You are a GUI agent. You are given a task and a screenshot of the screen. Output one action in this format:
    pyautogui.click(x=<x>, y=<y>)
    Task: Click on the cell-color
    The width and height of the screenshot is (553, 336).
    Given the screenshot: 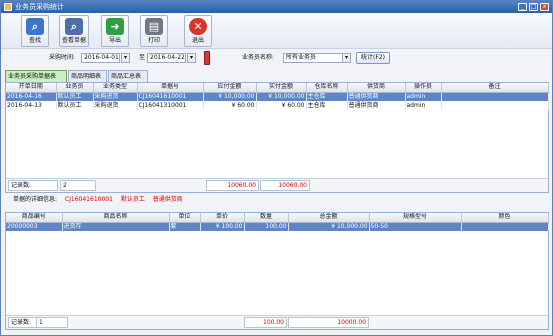 What is the action you would take?
    pyautogui.click(x=505, y=226)
    